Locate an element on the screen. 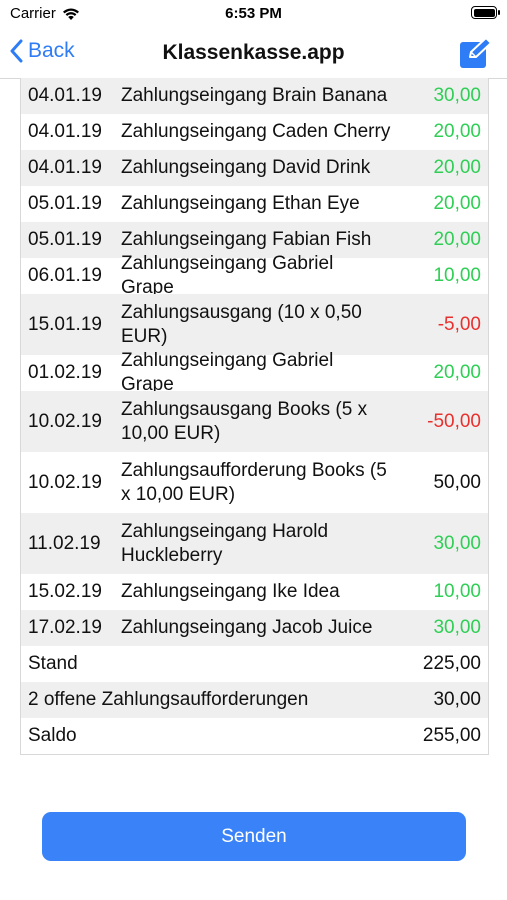 Image resolution: width=507 pixels, height=900 pixels. compose-button is located at coordinates (476, 53).